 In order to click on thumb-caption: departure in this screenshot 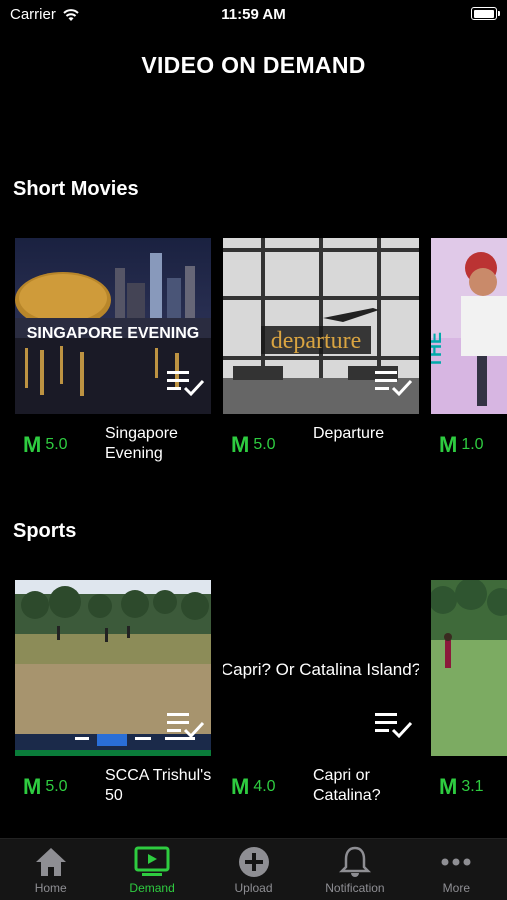, I will do `click(316, 341)`.